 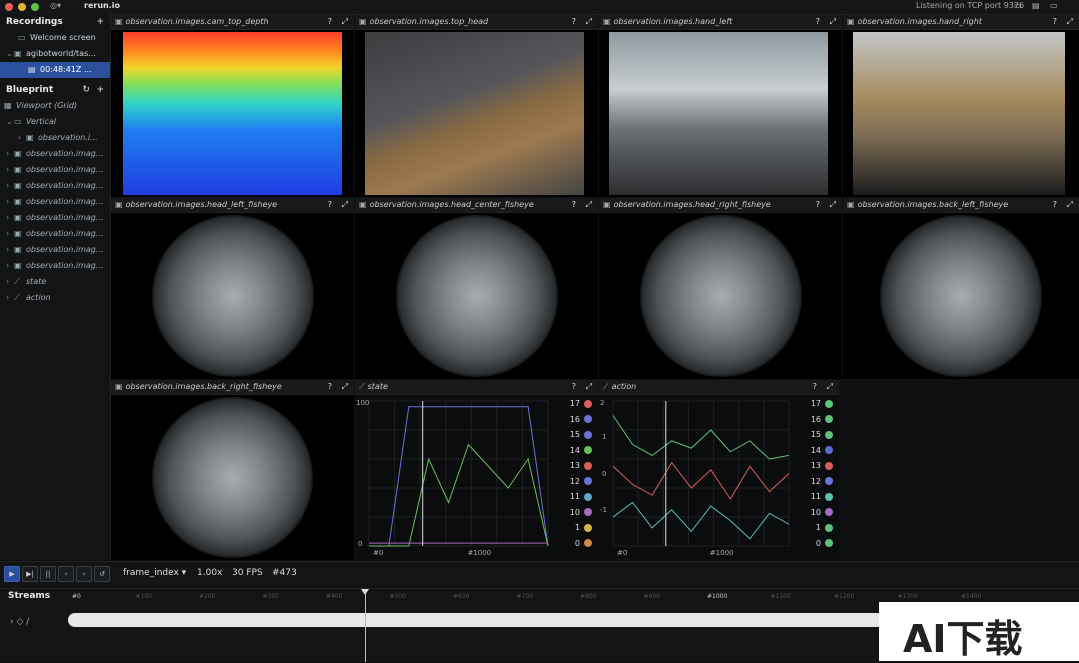 What do you see at coordinates (476, 106) in the screenshot?
I see `image-view: ▣ observation.images.top_head? ⤢` at bounding box center [476, 106].